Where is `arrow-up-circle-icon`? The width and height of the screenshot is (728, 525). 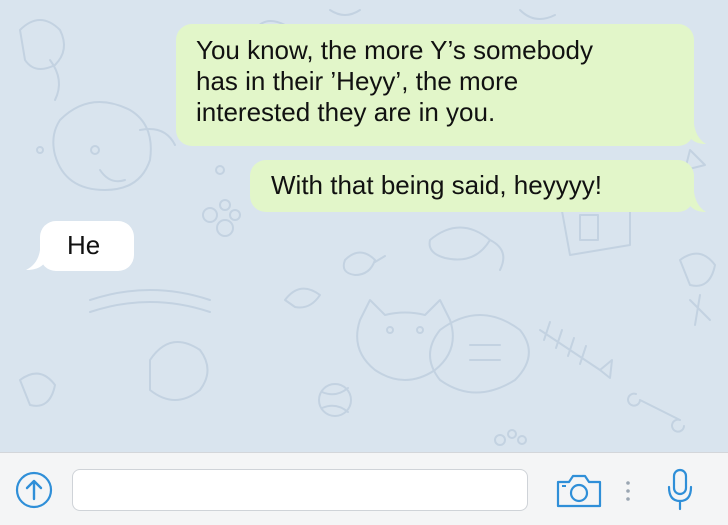 arrow-up-circle-icon is located at coordinates (34, 490).